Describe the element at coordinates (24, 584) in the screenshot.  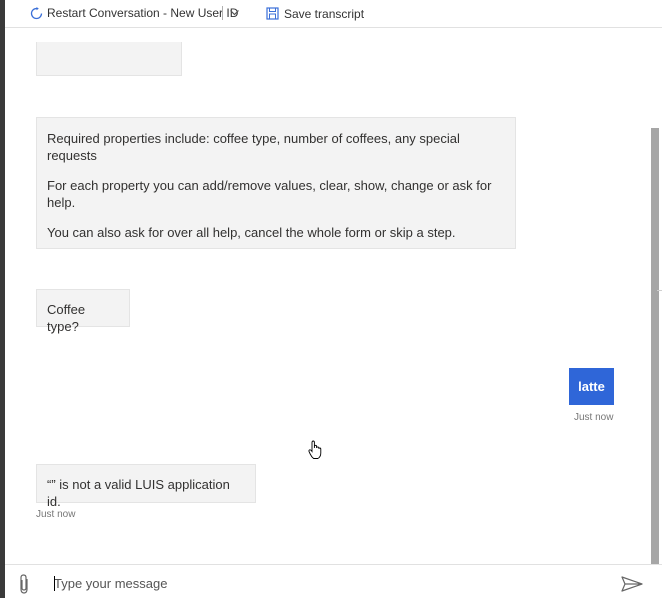
I see `attachment-icon` at that location.